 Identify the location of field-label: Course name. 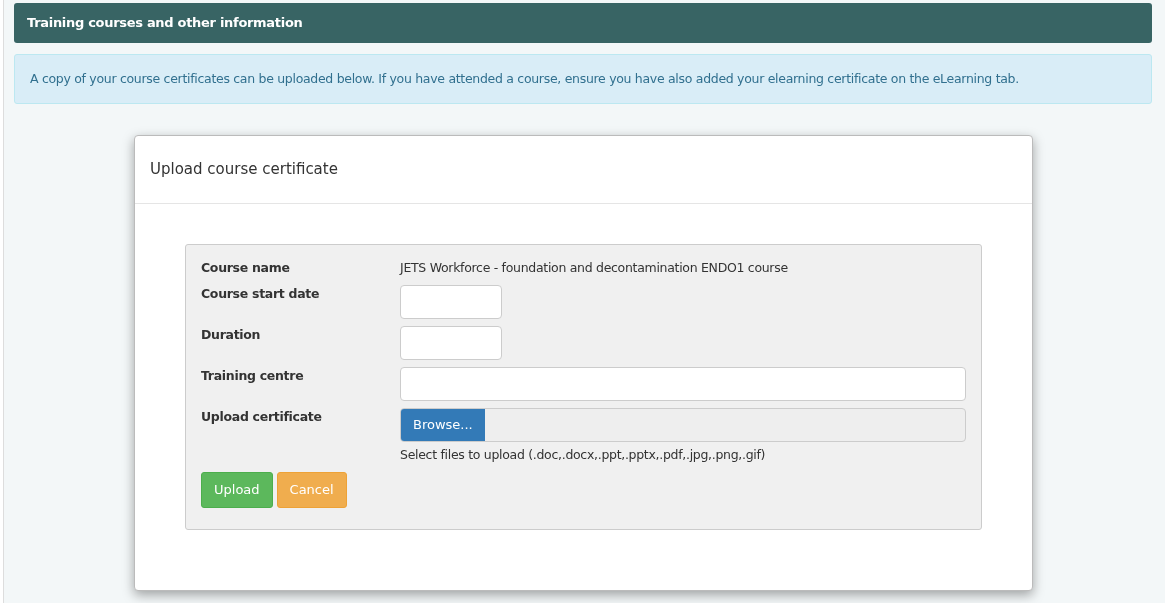
(246, 267).